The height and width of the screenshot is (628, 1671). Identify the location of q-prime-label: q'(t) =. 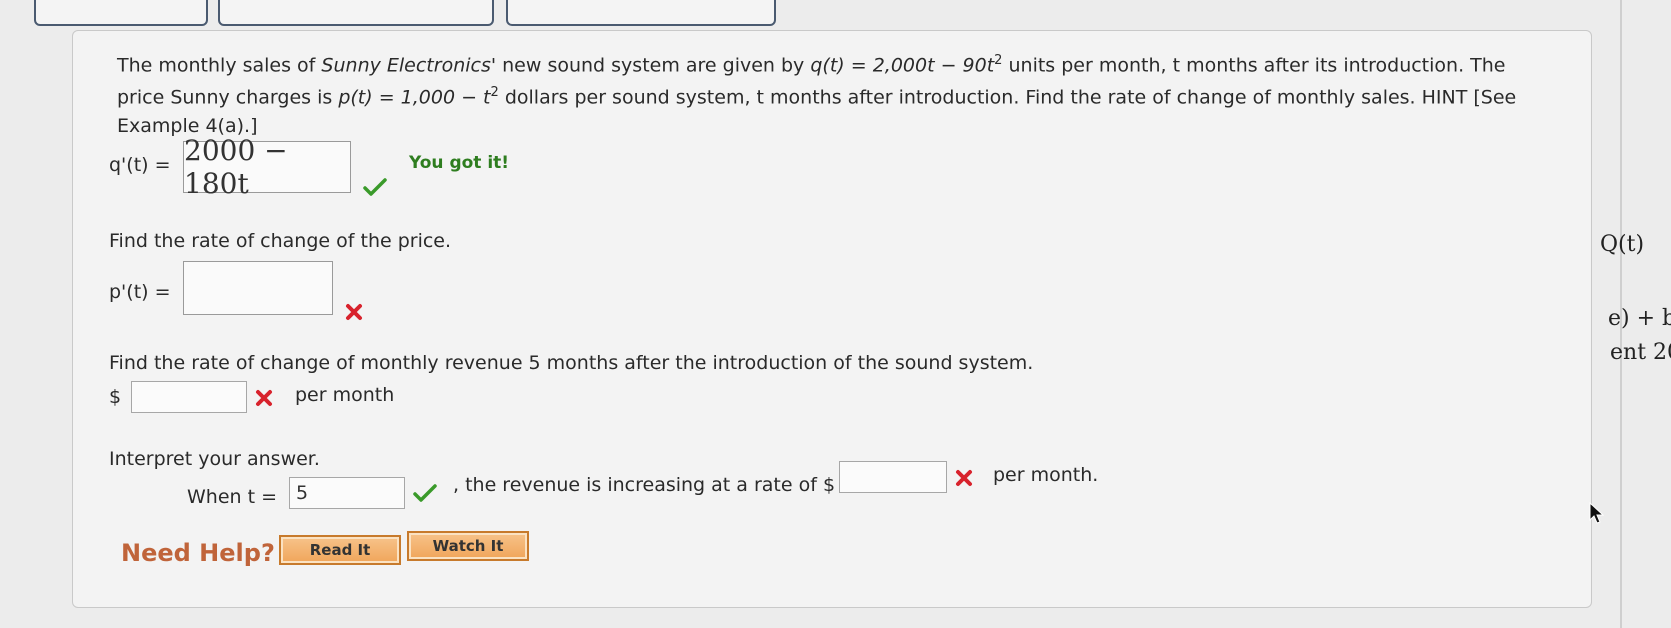
(140, 165).